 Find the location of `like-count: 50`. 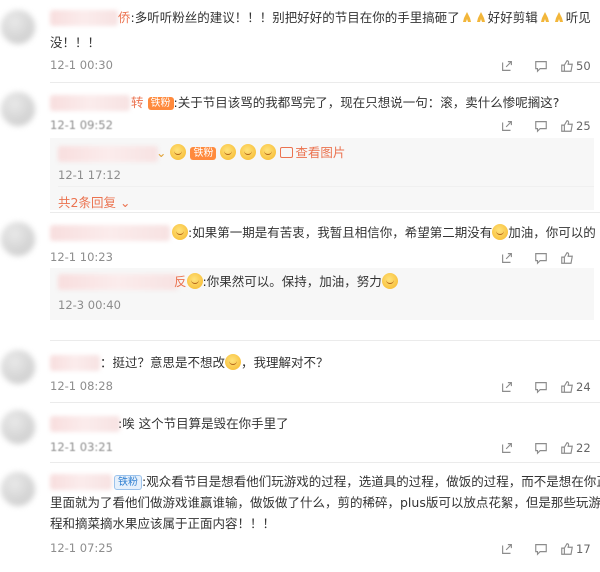

like-count: 50 is located at coordinates (583, 66).